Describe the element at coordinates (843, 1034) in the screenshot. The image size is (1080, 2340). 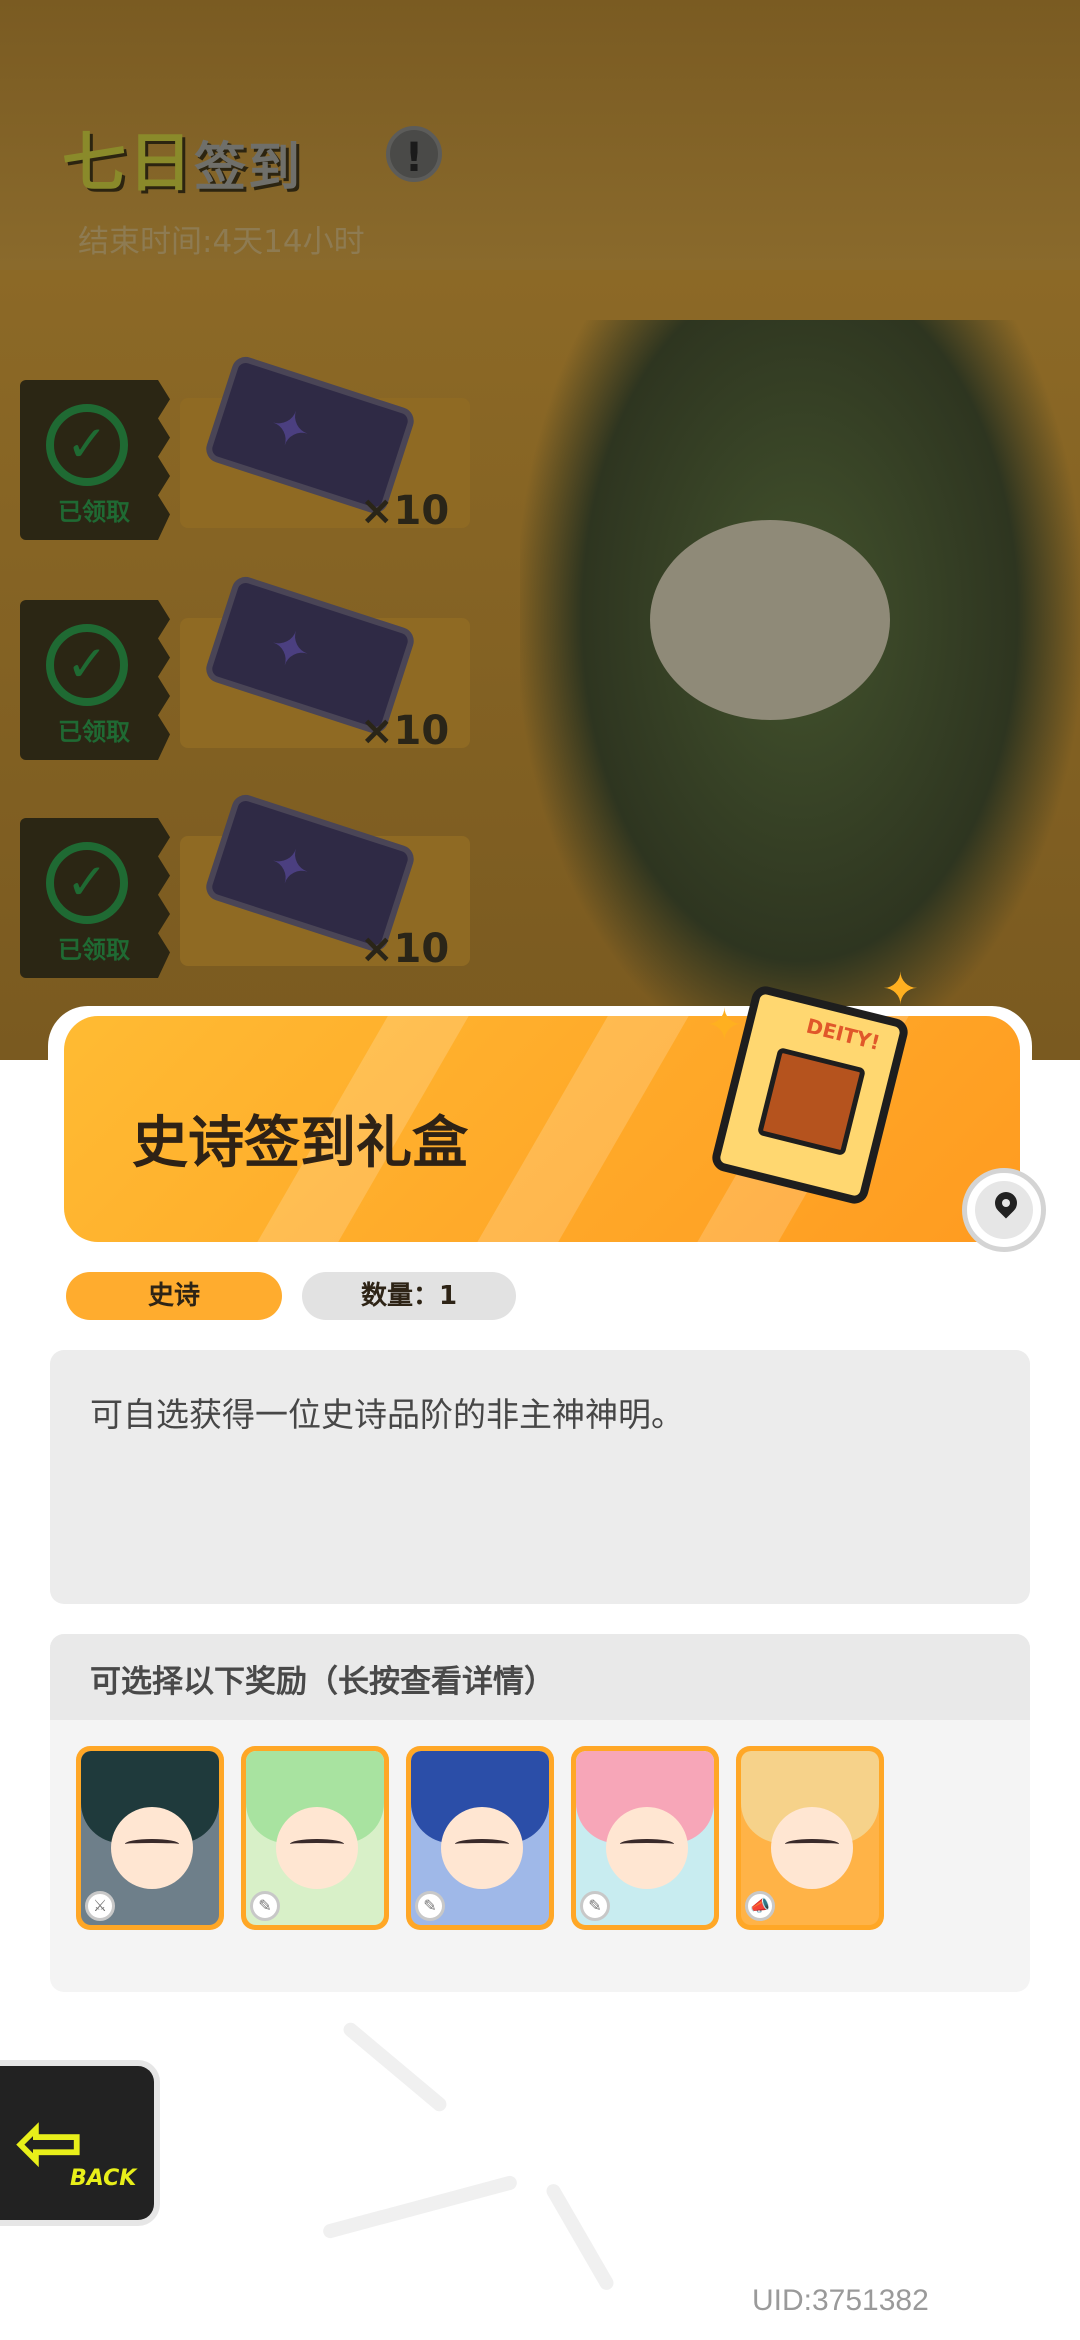
I see `gift-box-label: DEITY!` at that location.